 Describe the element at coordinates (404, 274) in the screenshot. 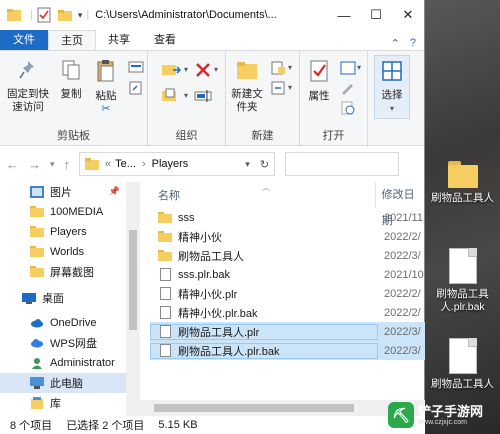

I see `file-date: 2021/10` at that location.